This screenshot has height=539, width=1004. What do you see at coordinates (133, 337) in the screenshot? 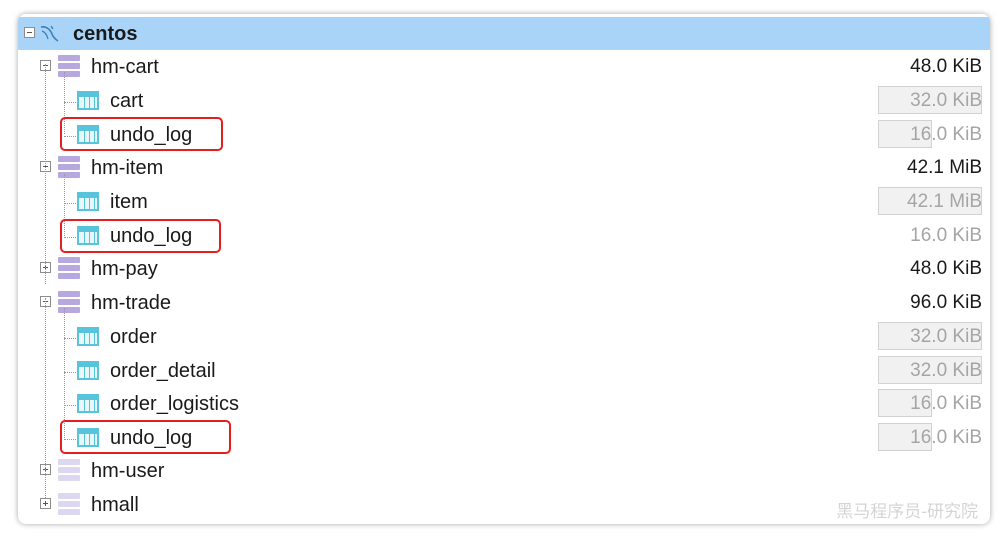
I see `table-name: order` at bounding box center [133, 337].